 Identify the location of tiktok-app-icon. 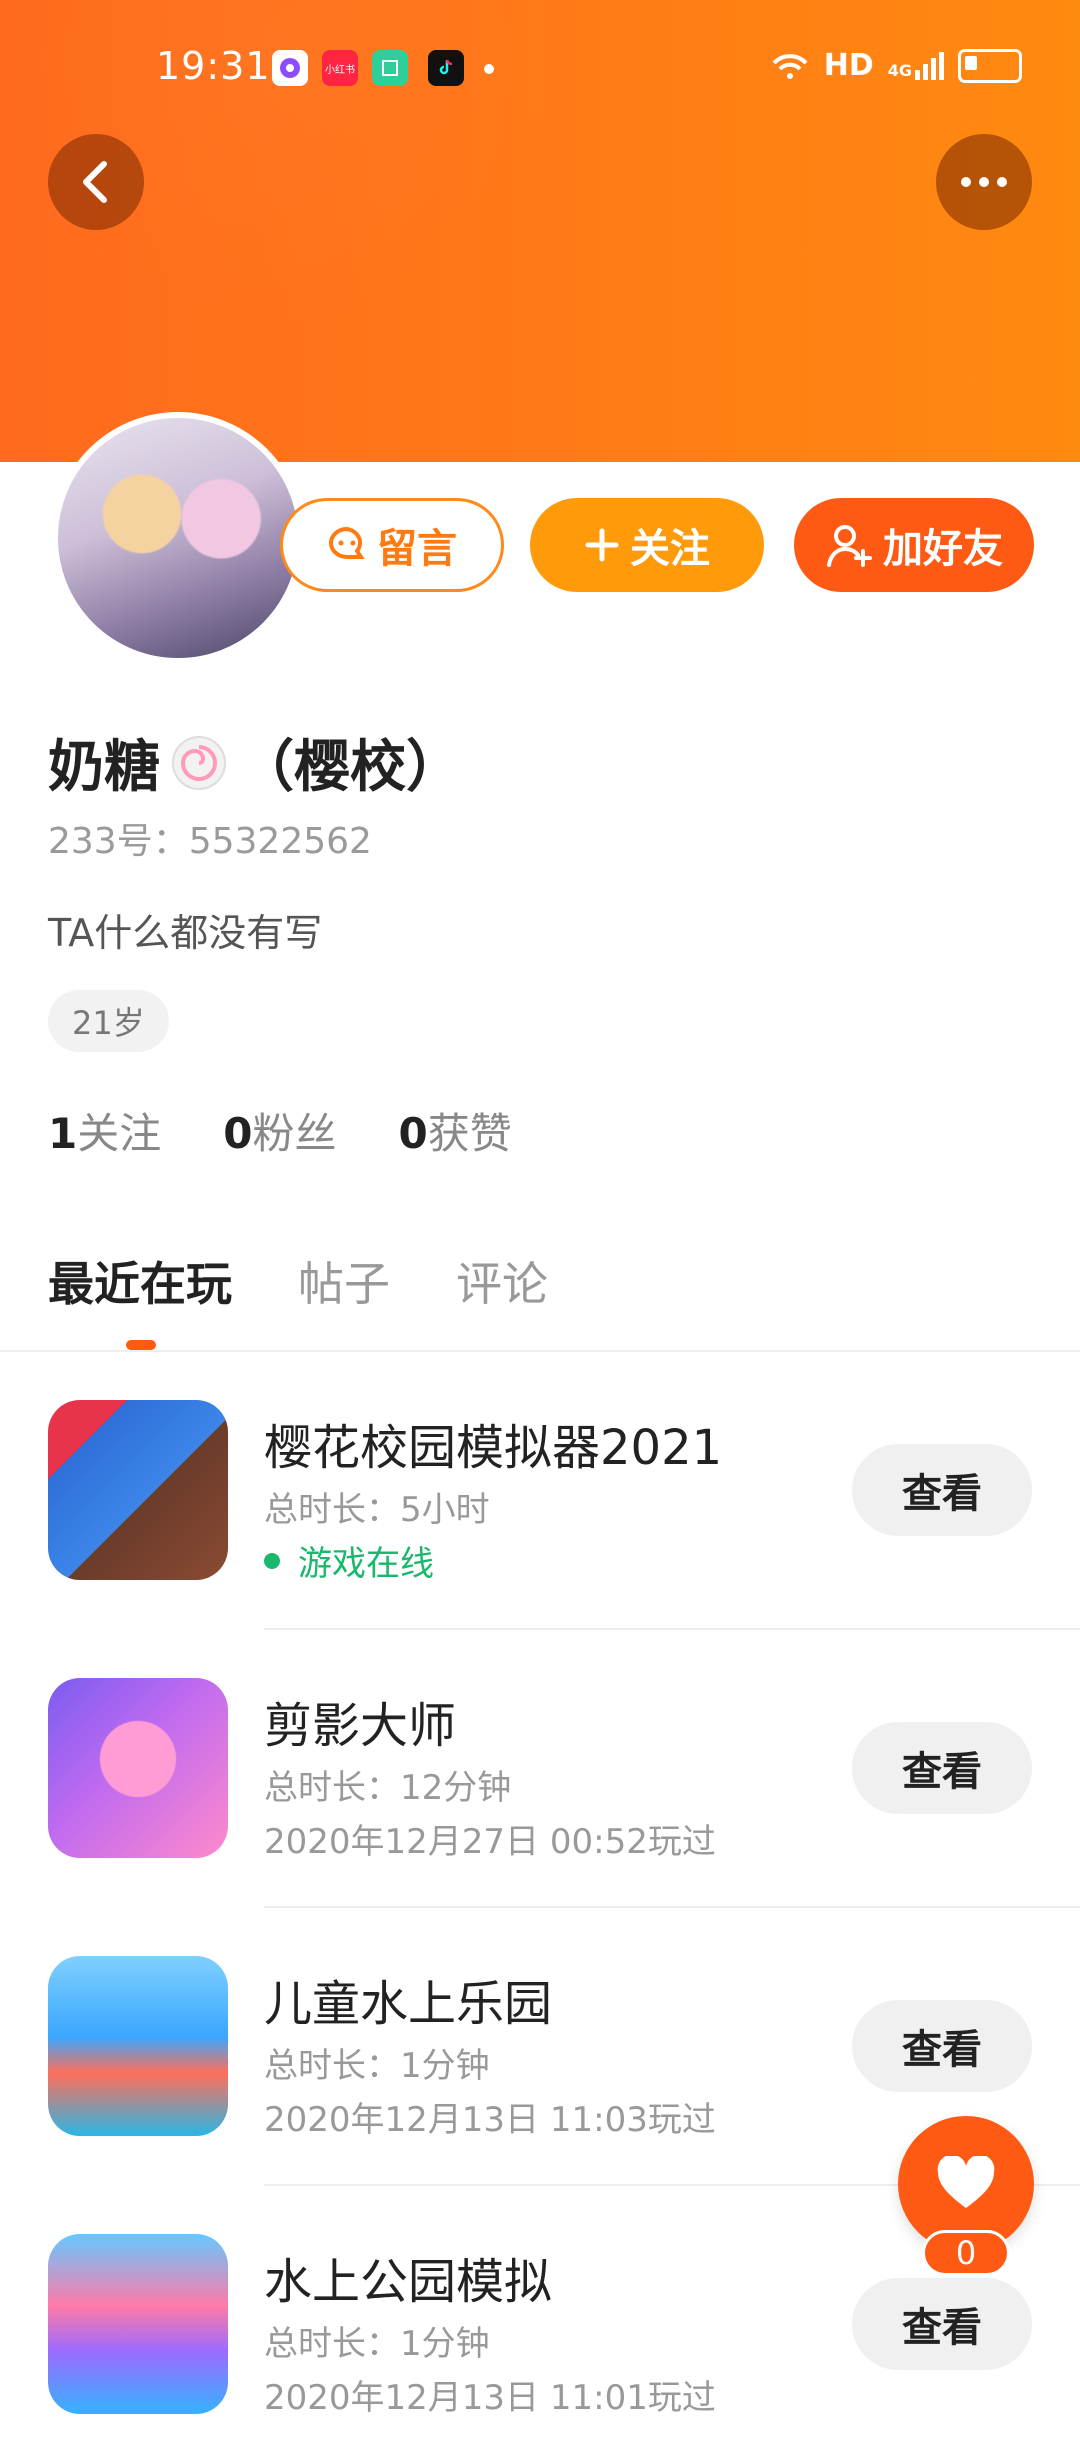
(446, 68).